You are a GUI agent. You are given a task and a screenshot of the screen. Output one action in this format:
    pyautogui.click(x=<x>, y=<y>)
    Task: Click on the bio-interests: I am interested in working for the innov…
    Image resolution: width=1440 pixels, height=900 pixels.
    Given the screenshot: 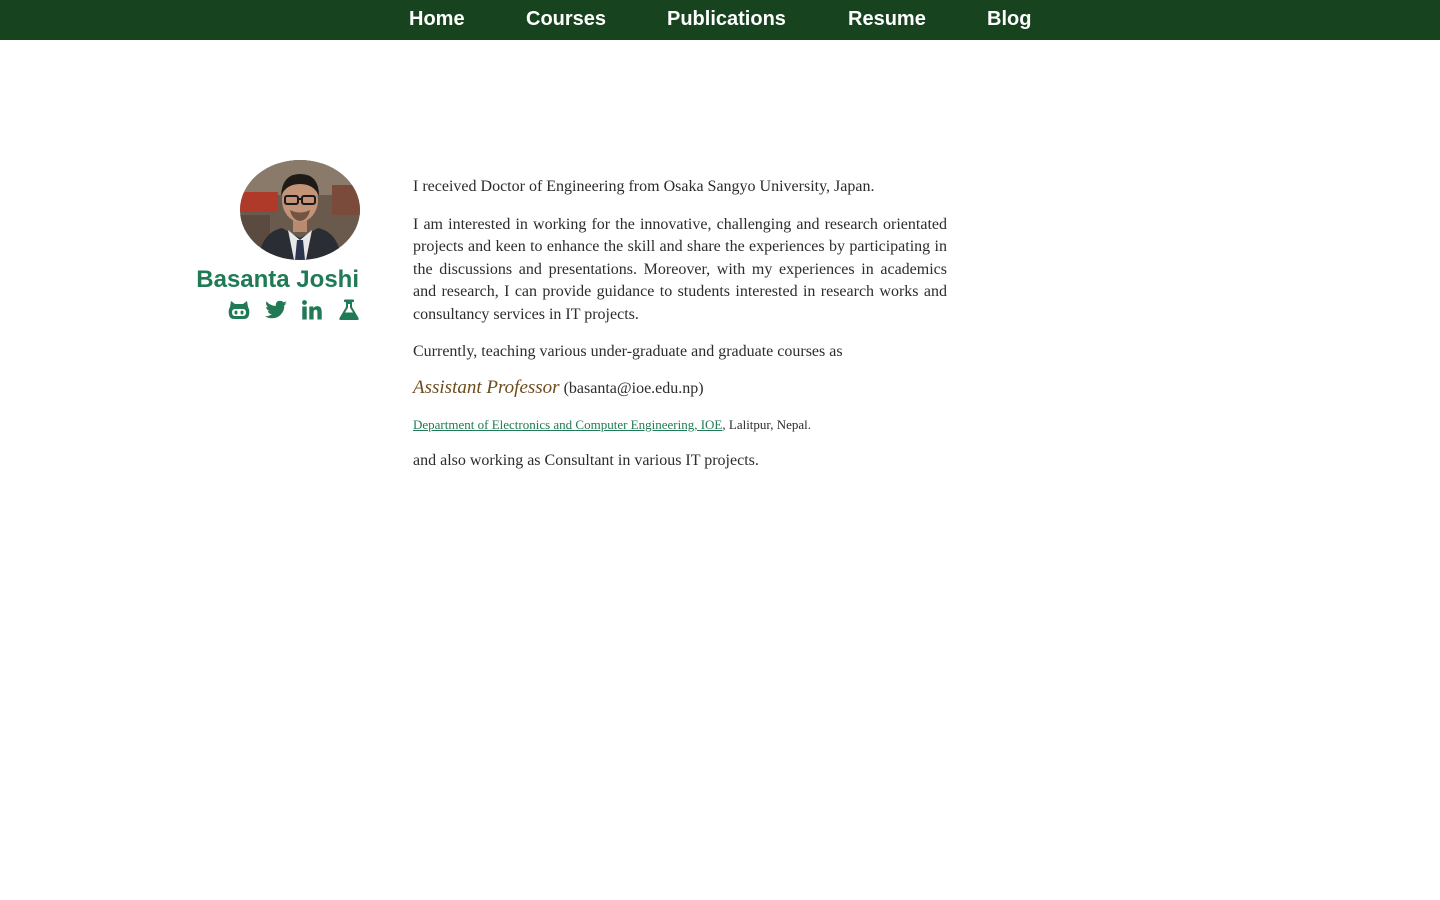 What is the action you would take?
    pyautogui.click(x=680, y=269)
    